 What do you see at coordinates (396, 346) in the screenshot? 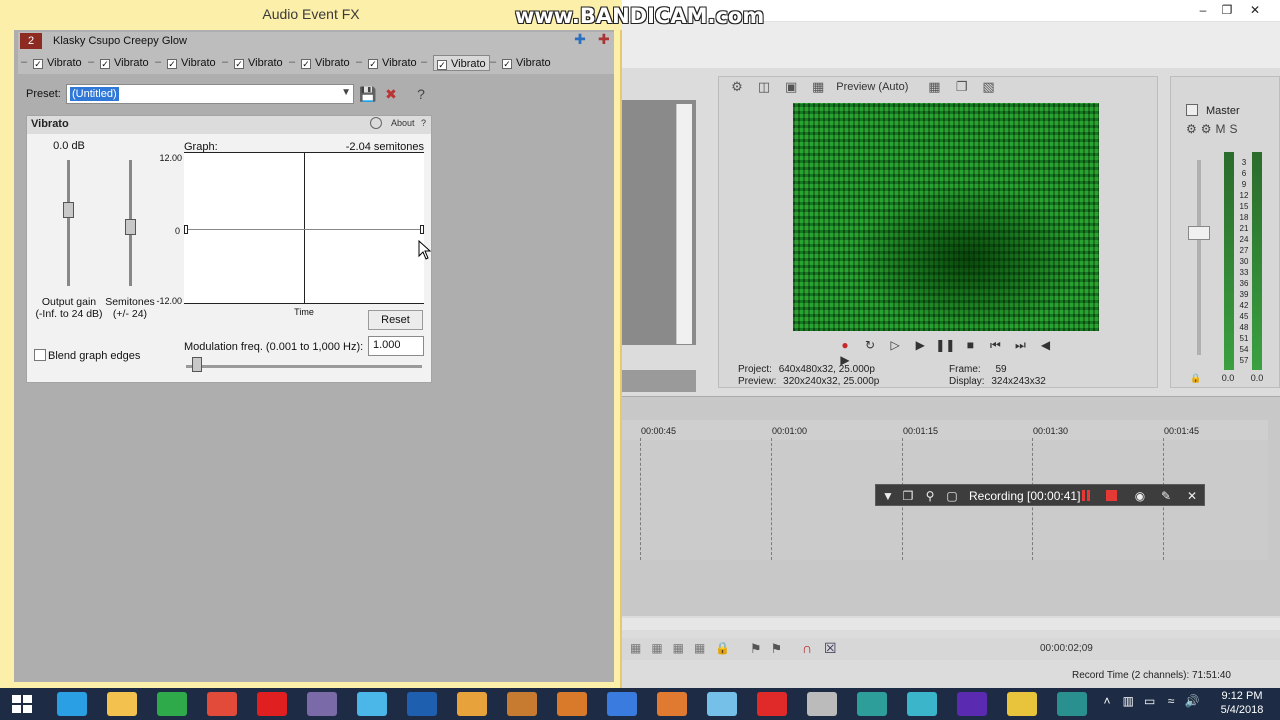
I see `modulation-freq-input: 1.000` at bounding box center [396, 346].